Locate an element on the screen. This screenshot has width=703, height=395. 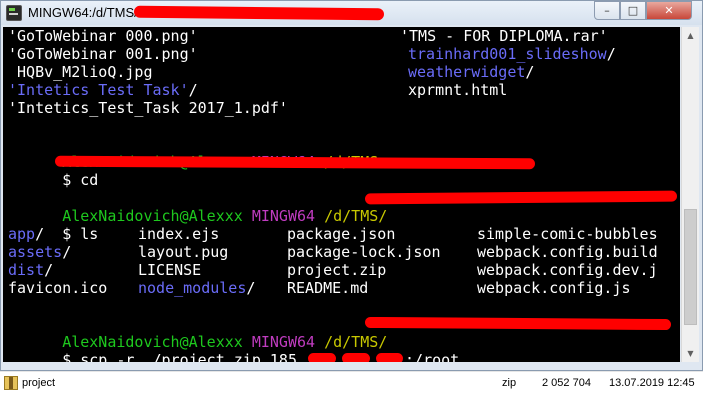
vertical-scrollbar: ▲ ▼ is located at coordinates (690, 194).